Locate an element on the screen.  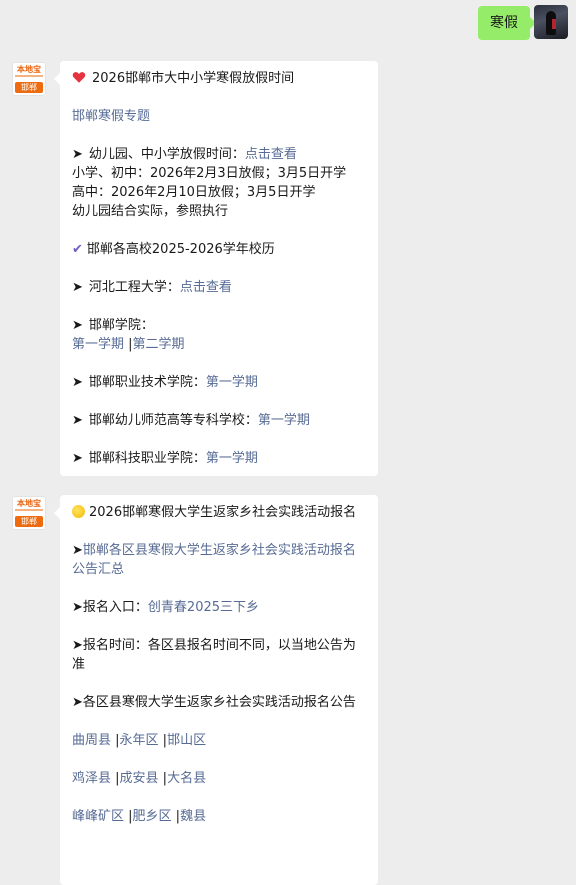
holiday-topic-link: 邯郸寒假专题 is located at coordinates (111, 116).